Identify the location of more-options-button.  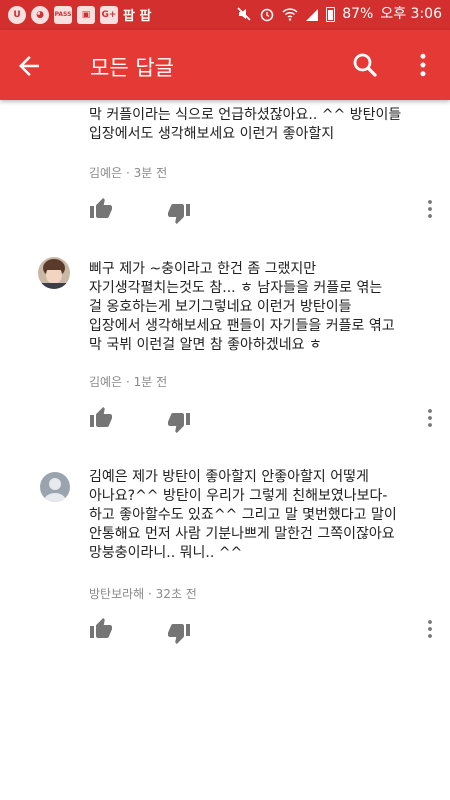
(423, 65).